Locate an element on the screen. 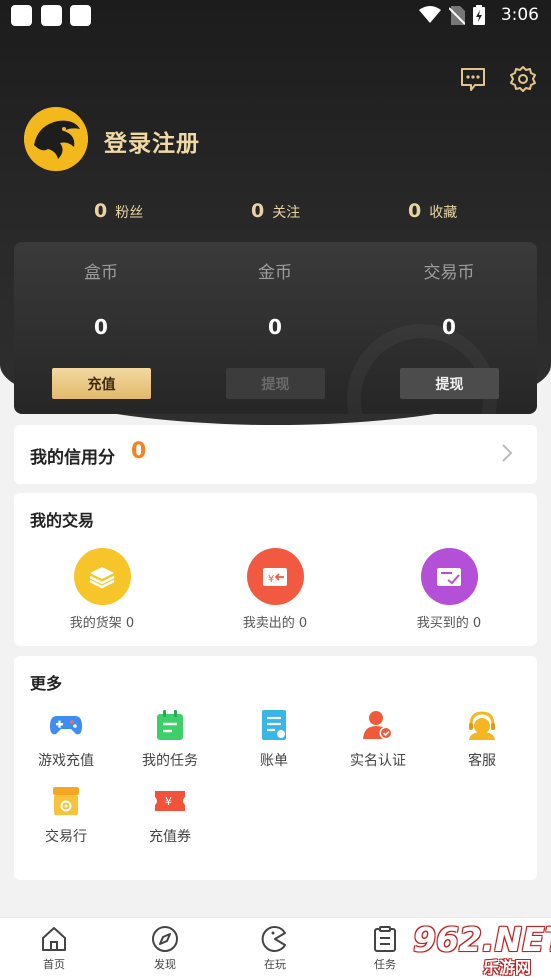 The width and height of the screenshot is (551, 979). gamepad-icon is located at coordinates (66, 725).